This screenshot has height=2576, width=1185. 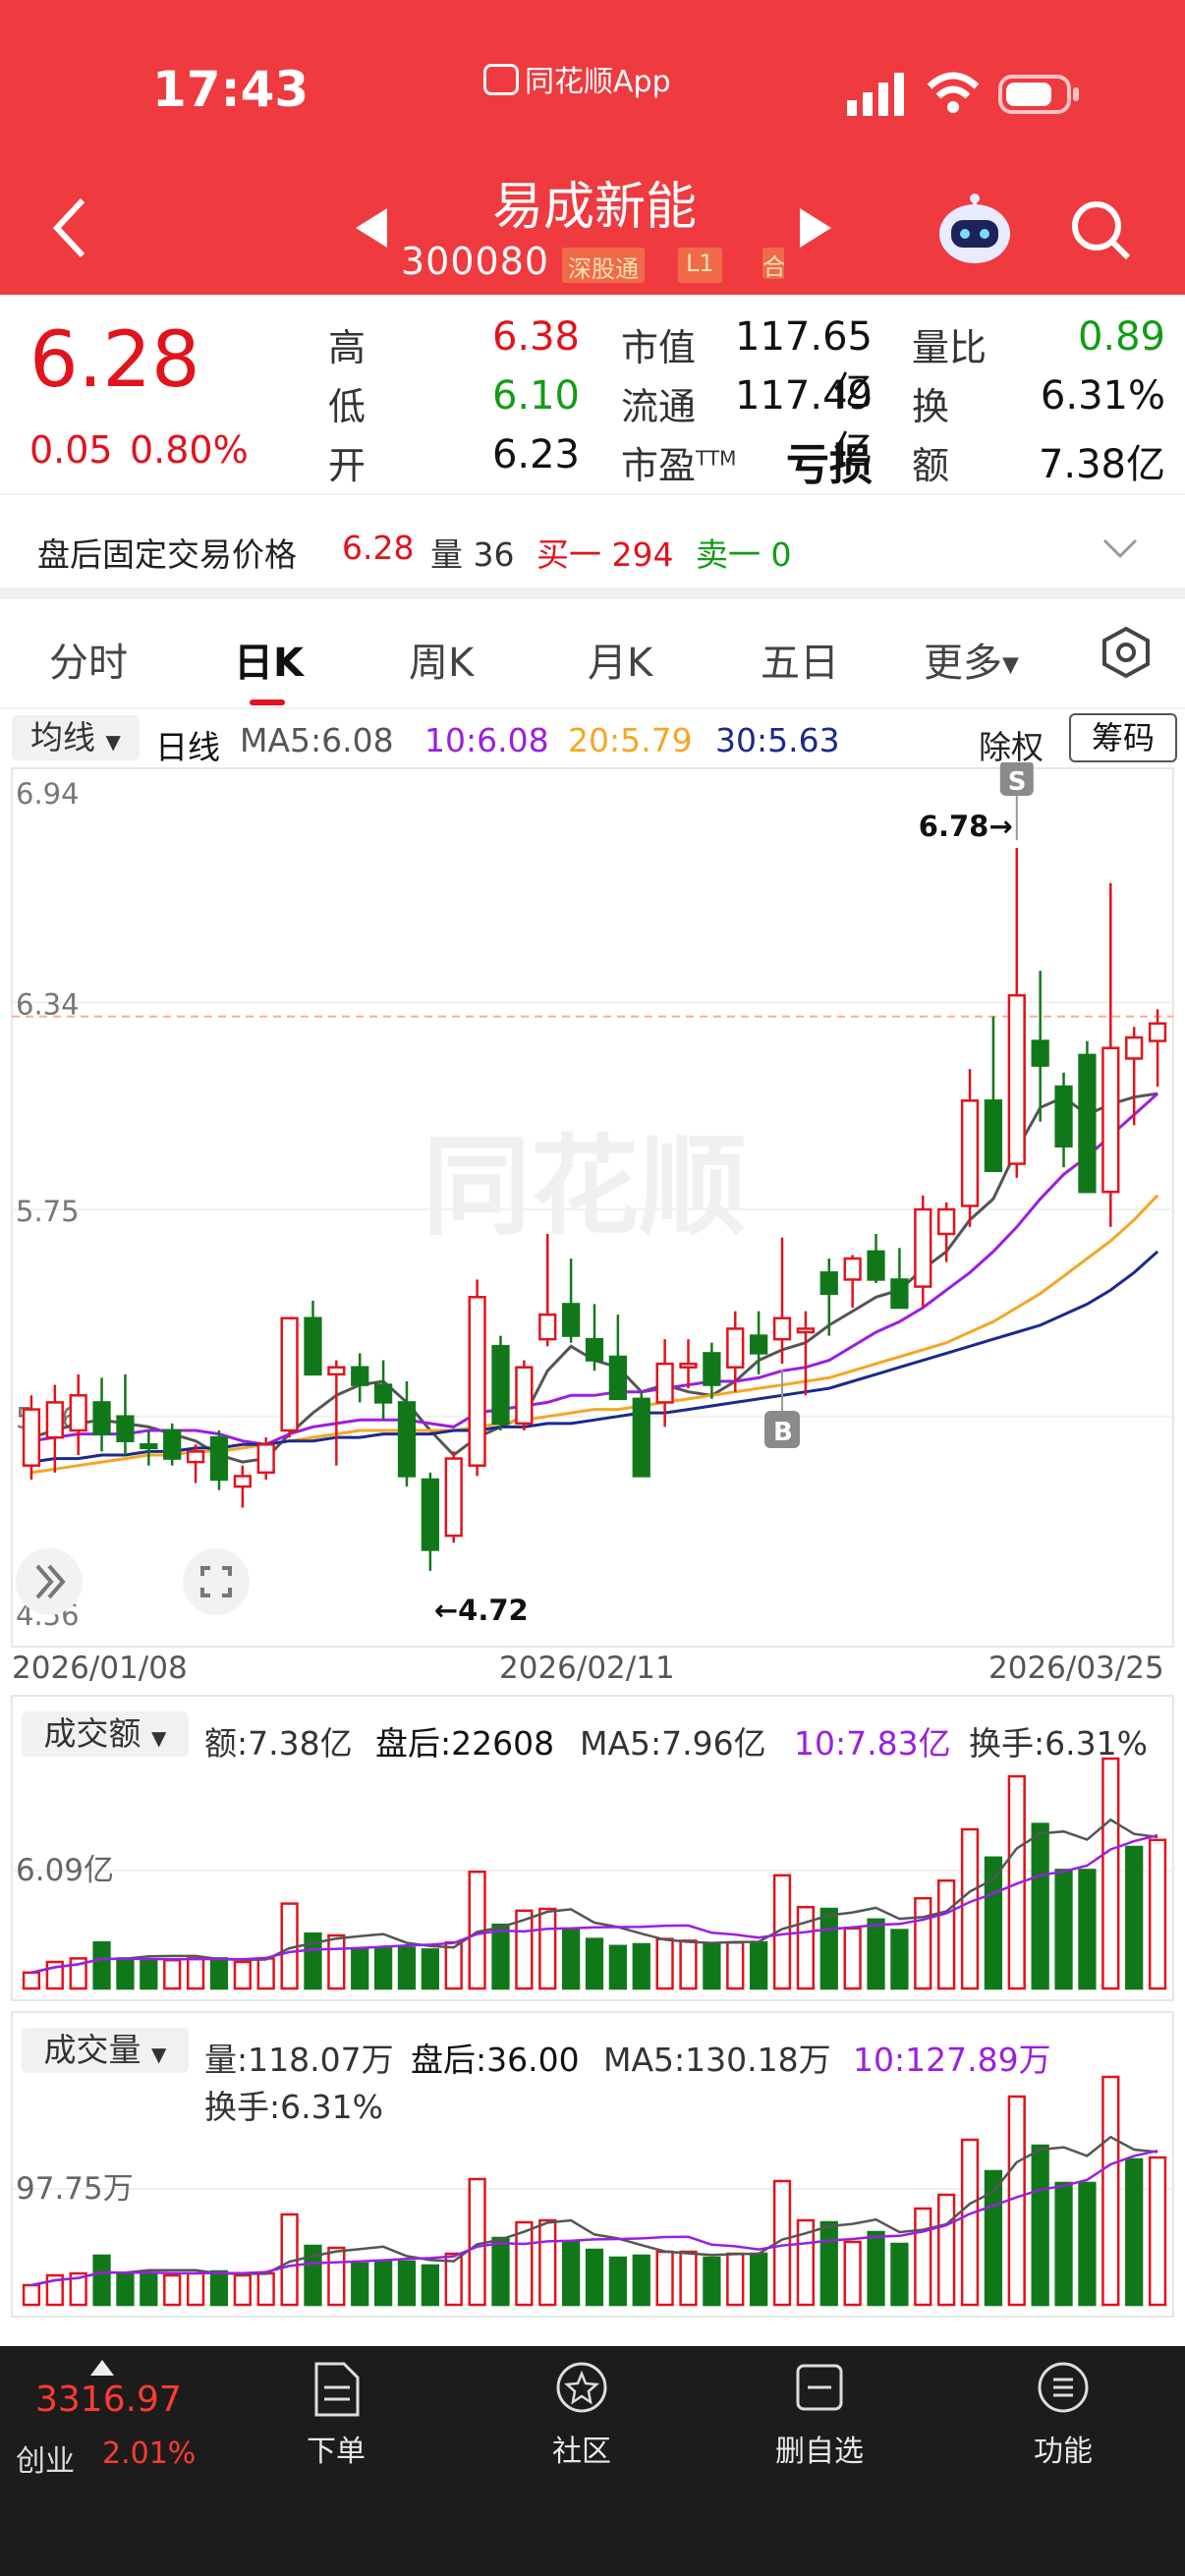 I want to click on index-name: 创业, so click(x=46, y=2458).